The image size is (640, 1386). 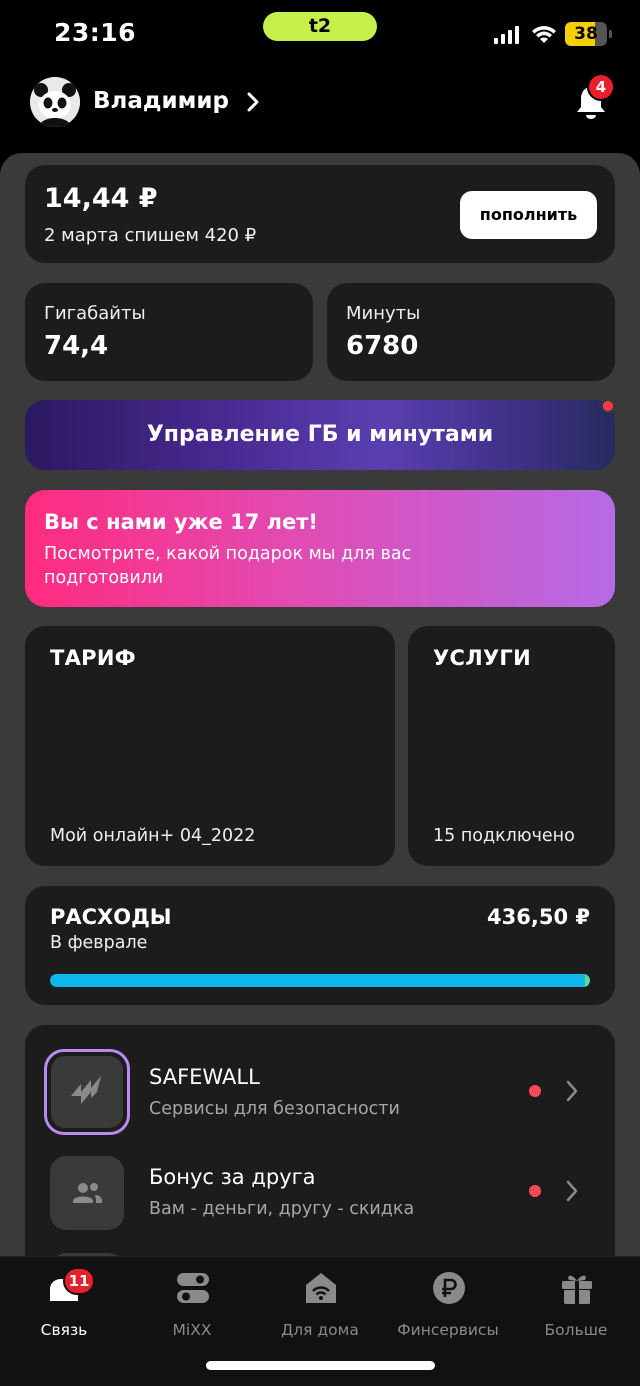 I want to click on new-indicator-dot, so click(x=608, y=406).